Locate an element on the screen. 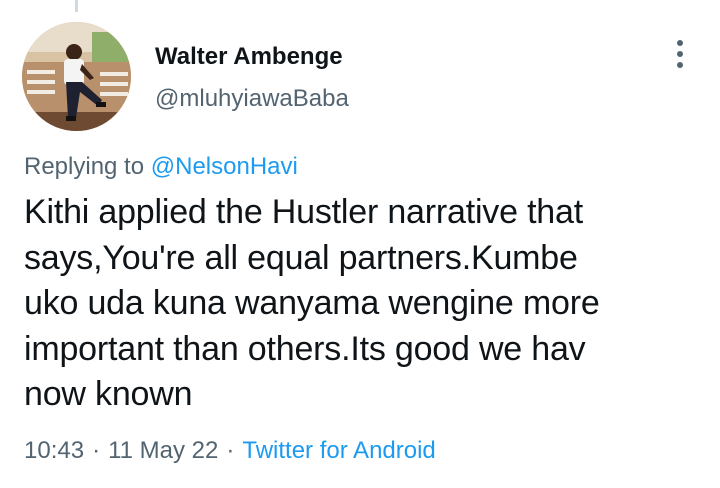 Image resolution: width=720 pixels, height=488 pixels. tweet-text-line: now known is located at coordinates (108, 394).